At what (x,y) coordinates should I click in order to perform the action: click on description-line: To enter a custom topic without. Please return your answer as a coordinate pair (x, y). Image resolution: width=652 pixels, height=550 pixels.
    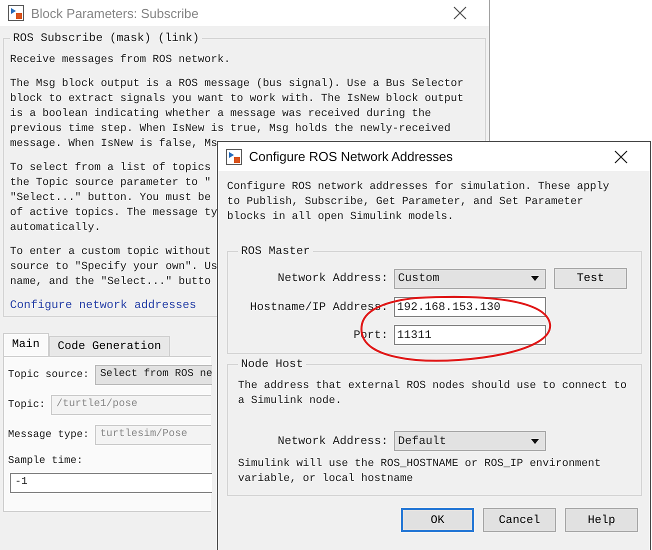
    Looking at the image, I should click on (110, 252).